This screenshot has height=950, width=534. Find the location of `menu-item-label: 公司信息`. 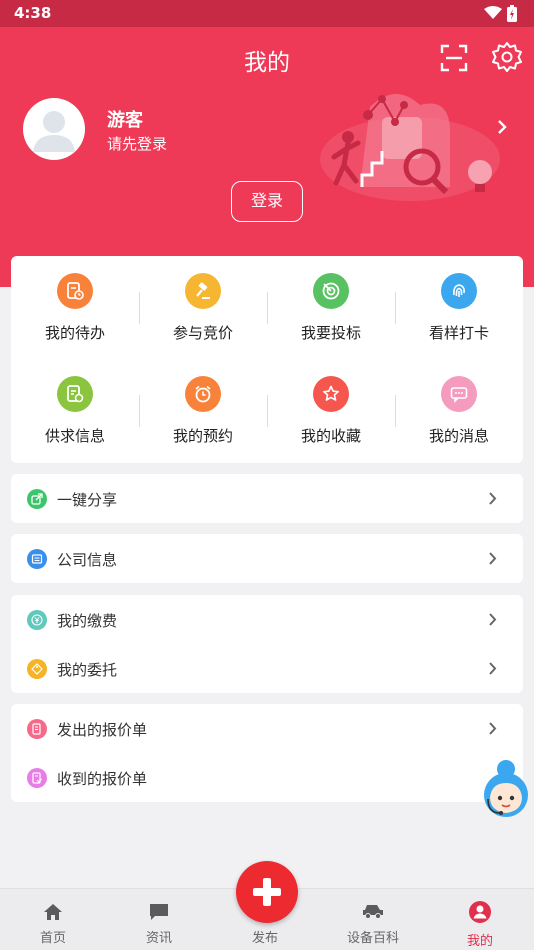

menu-item-label: 公司信息 is located at coordinates (87, 560).